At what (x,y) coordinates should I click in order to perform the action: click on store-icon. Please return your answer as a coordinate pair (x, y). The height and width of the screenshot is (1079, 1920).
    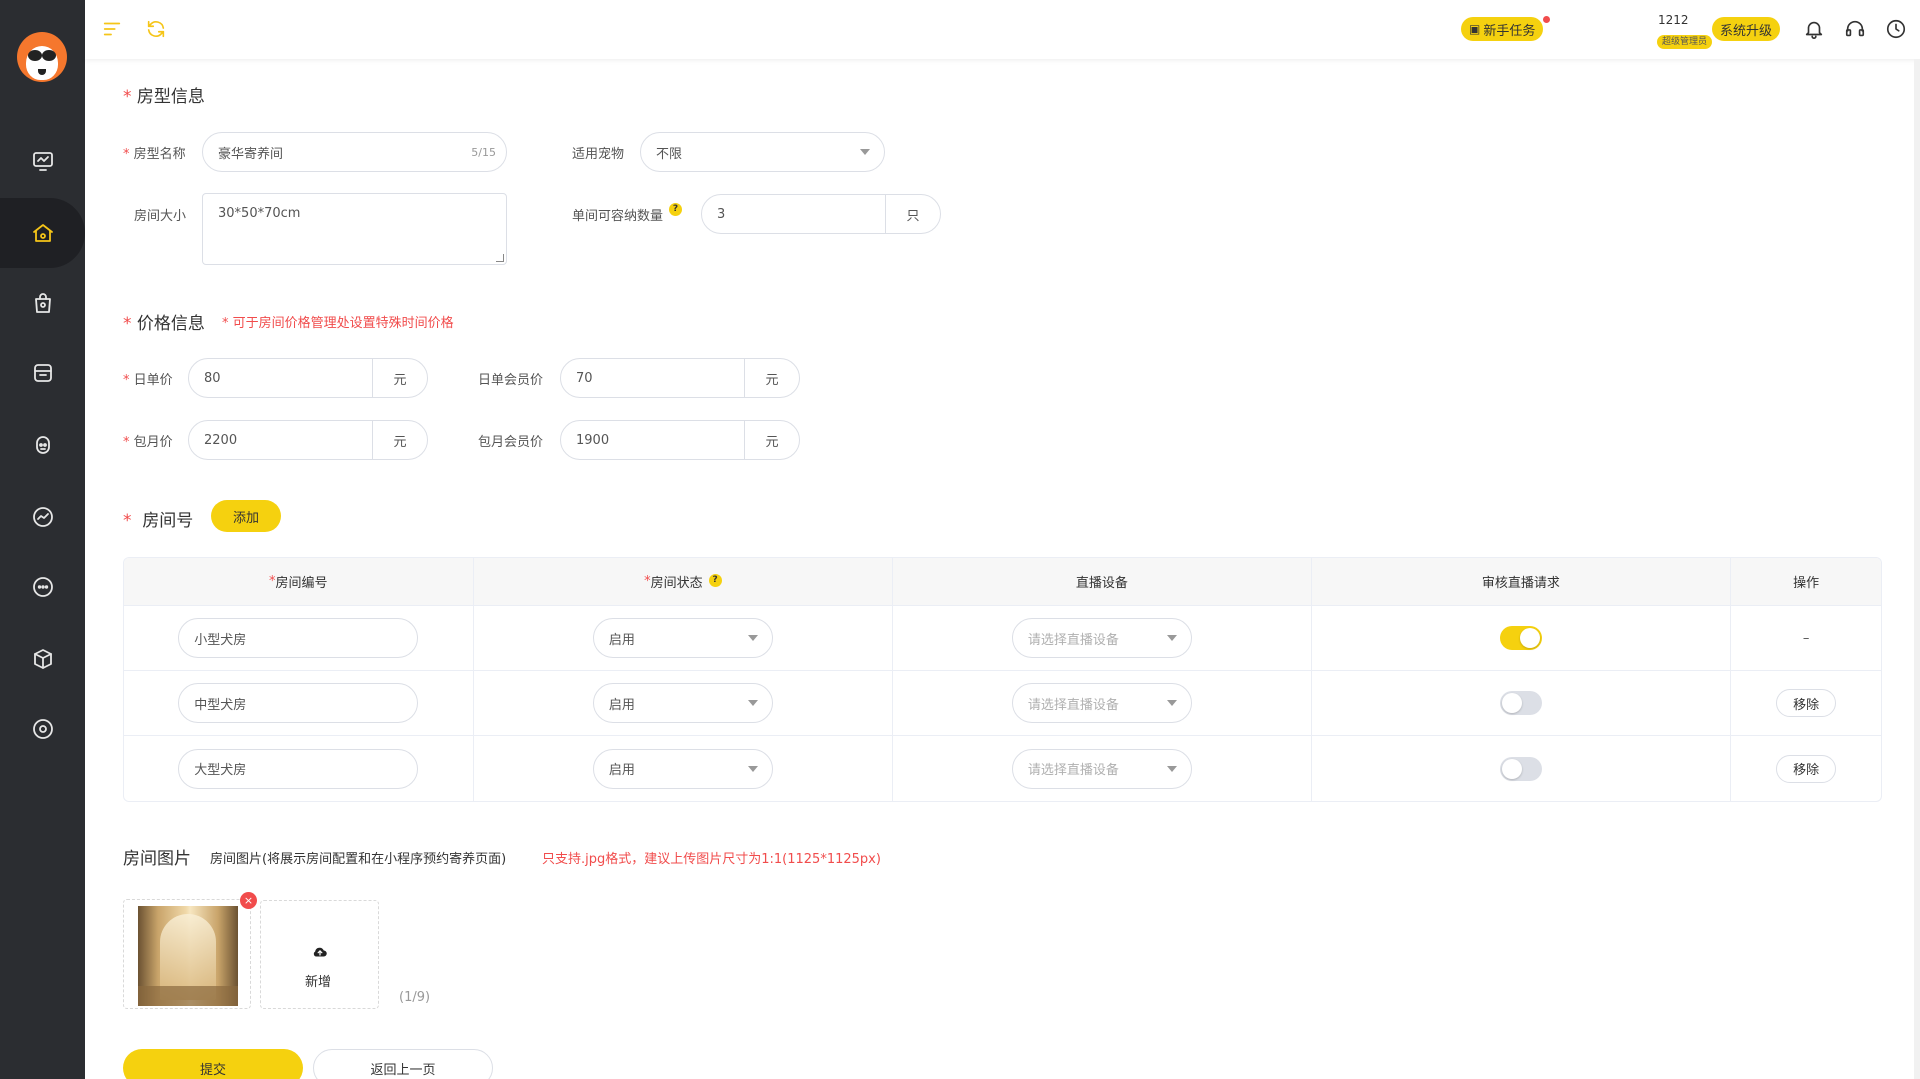
    Looking at the image, I should click on (42, 373).